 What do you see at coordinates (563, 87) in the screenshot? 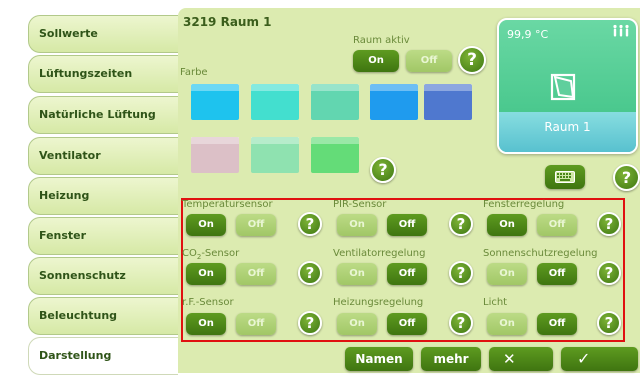
I see `window-tilt-icon` at bounding box center [563, 87].